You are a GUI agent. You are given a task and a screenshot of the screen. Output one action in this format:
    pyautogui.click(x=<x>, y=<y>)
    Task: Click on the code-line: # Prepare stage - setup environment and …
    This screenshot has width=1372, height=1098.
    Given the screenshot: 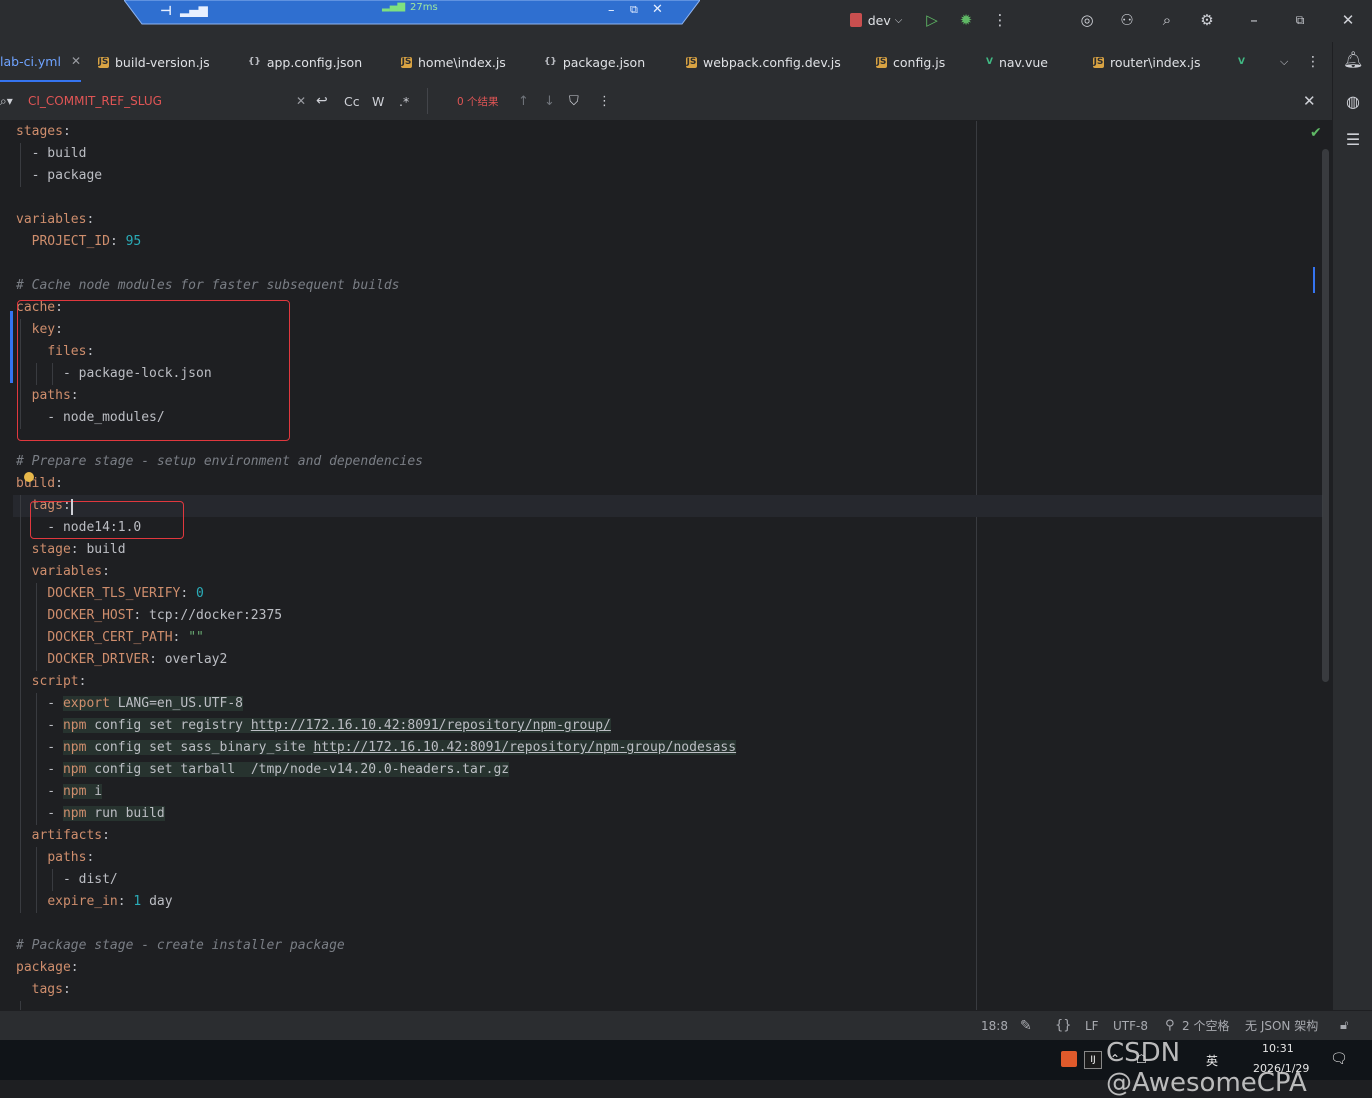 What is the action you would take?
    pyautogui.click(x=219, y=461)
    